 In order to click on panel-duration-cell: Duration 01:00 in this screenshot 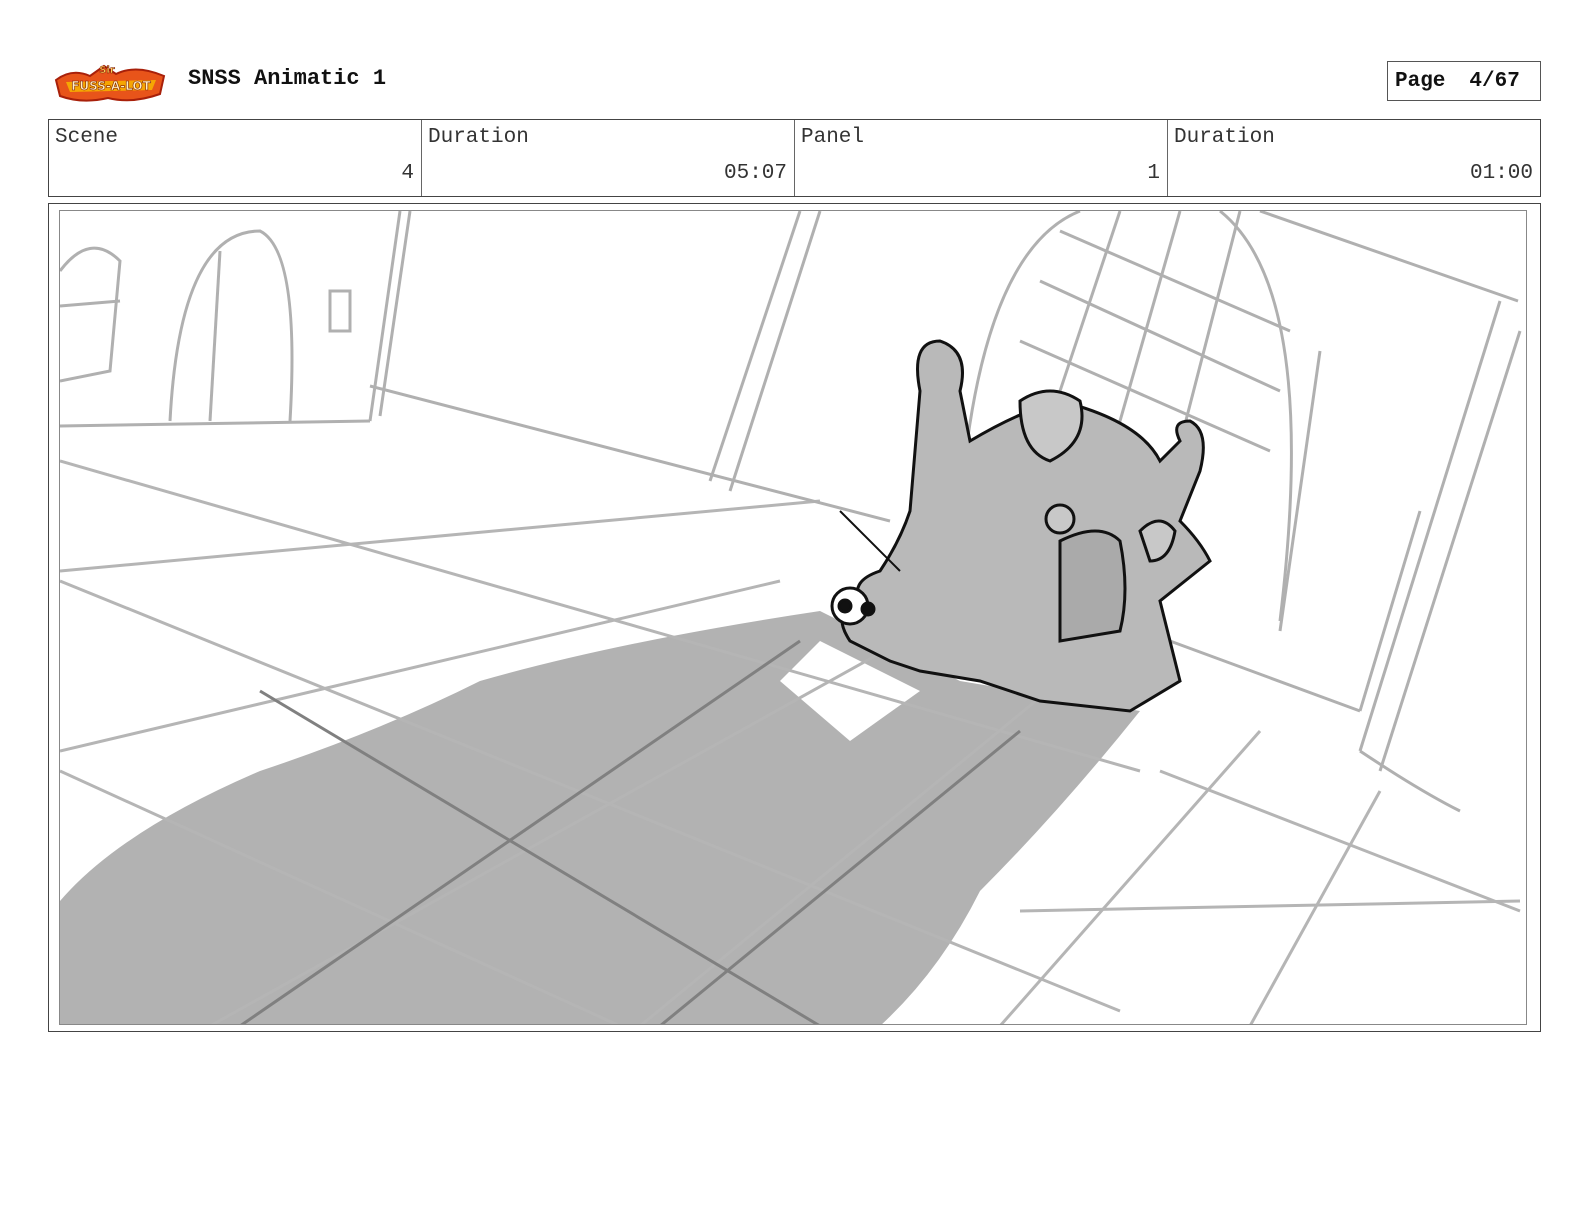, I will do `click(1353, 158)`.